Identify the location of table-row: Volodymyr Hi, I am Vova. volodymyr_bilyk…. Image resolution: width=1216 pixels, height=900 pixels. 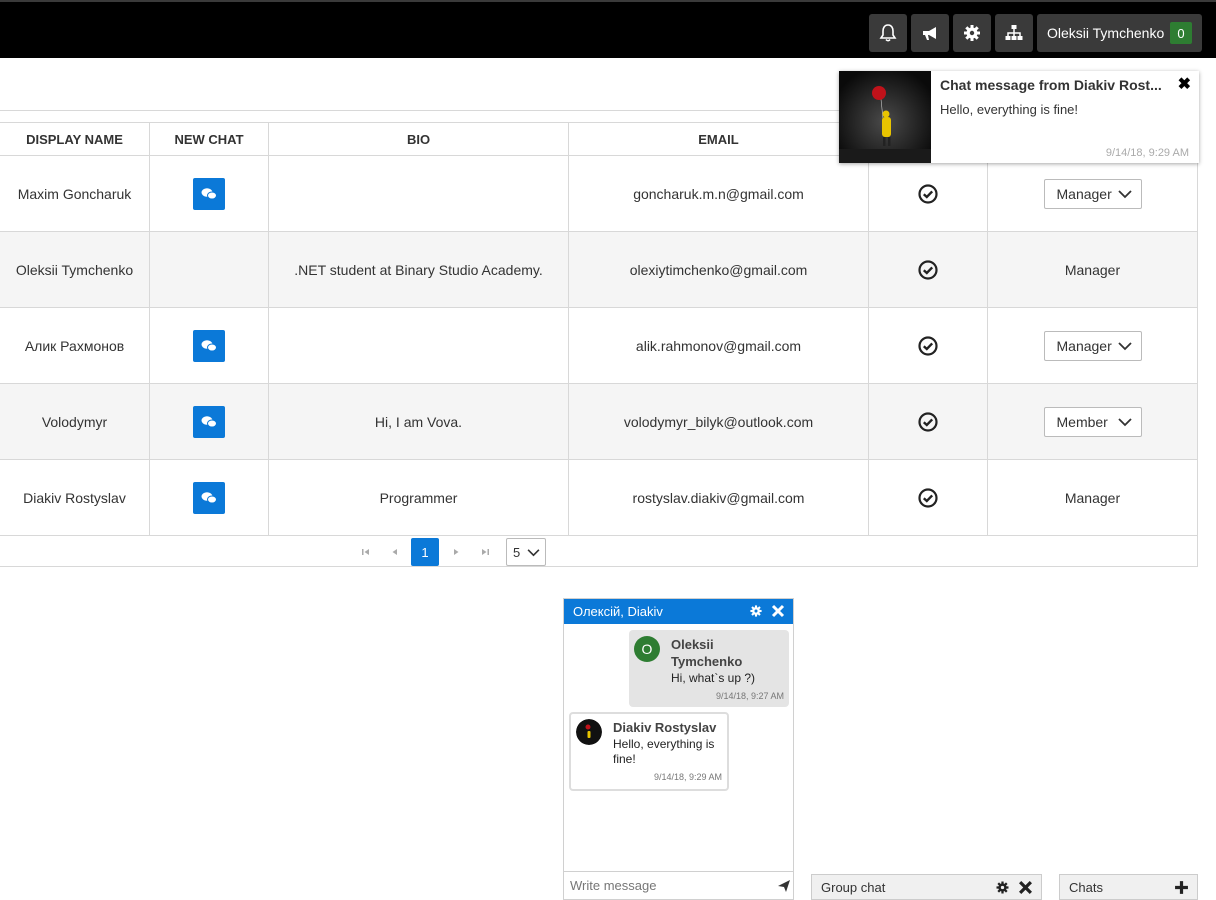
(598, 422).